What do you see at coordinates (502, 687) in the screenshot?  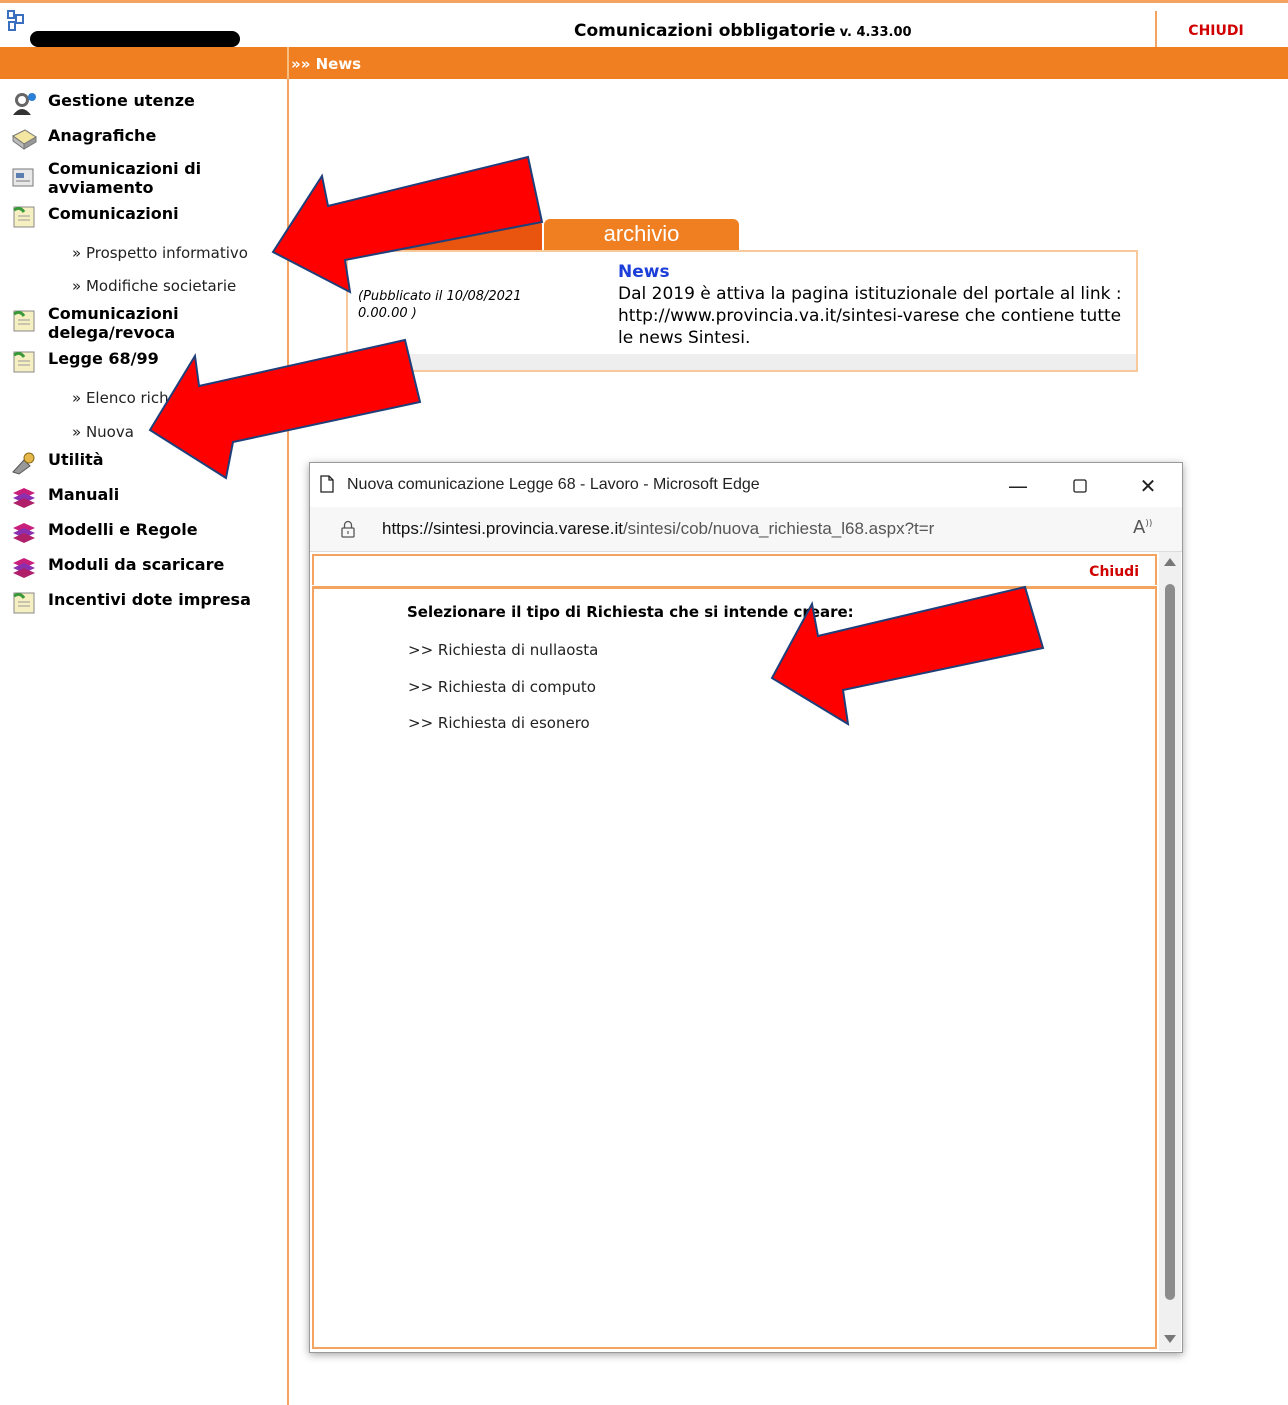 I see `option-computo-link: >> Richiesta di computo` at bounding box center [502, 687].